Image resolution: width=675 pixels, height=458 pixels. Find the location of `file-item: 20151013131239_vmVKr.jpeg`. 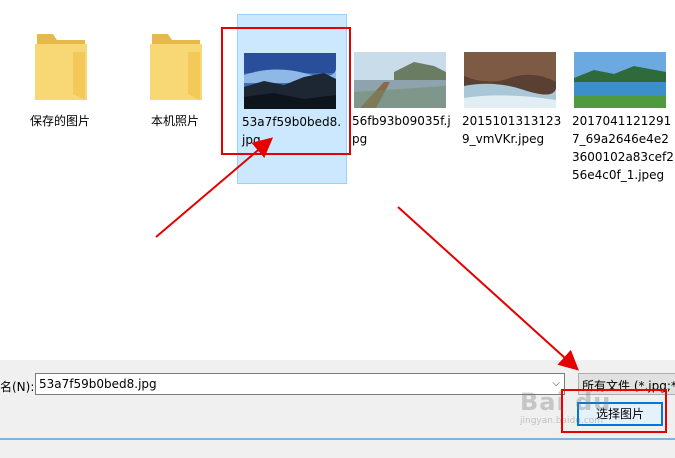

file-item: 20151013131239_vmVKr.jpeg is located at coordinates (513, 99).